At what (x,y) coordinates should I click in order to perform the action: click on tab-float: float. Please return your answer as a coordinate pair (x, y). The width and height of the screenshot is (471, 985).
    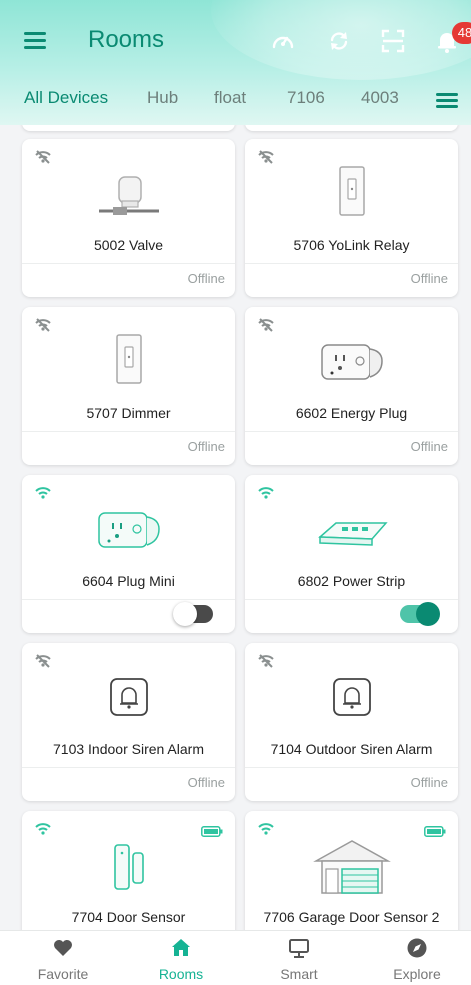
    Looking at the image, I should click on (230, 98).